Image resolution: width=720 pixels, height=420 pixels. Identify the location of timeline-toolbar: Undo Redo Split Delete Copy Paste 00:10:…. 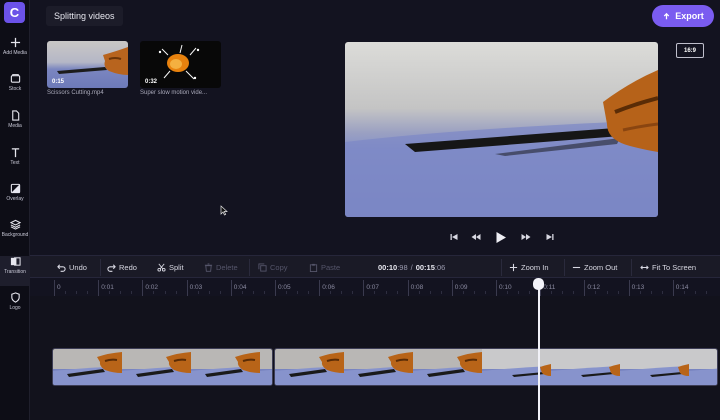
(375, 266).